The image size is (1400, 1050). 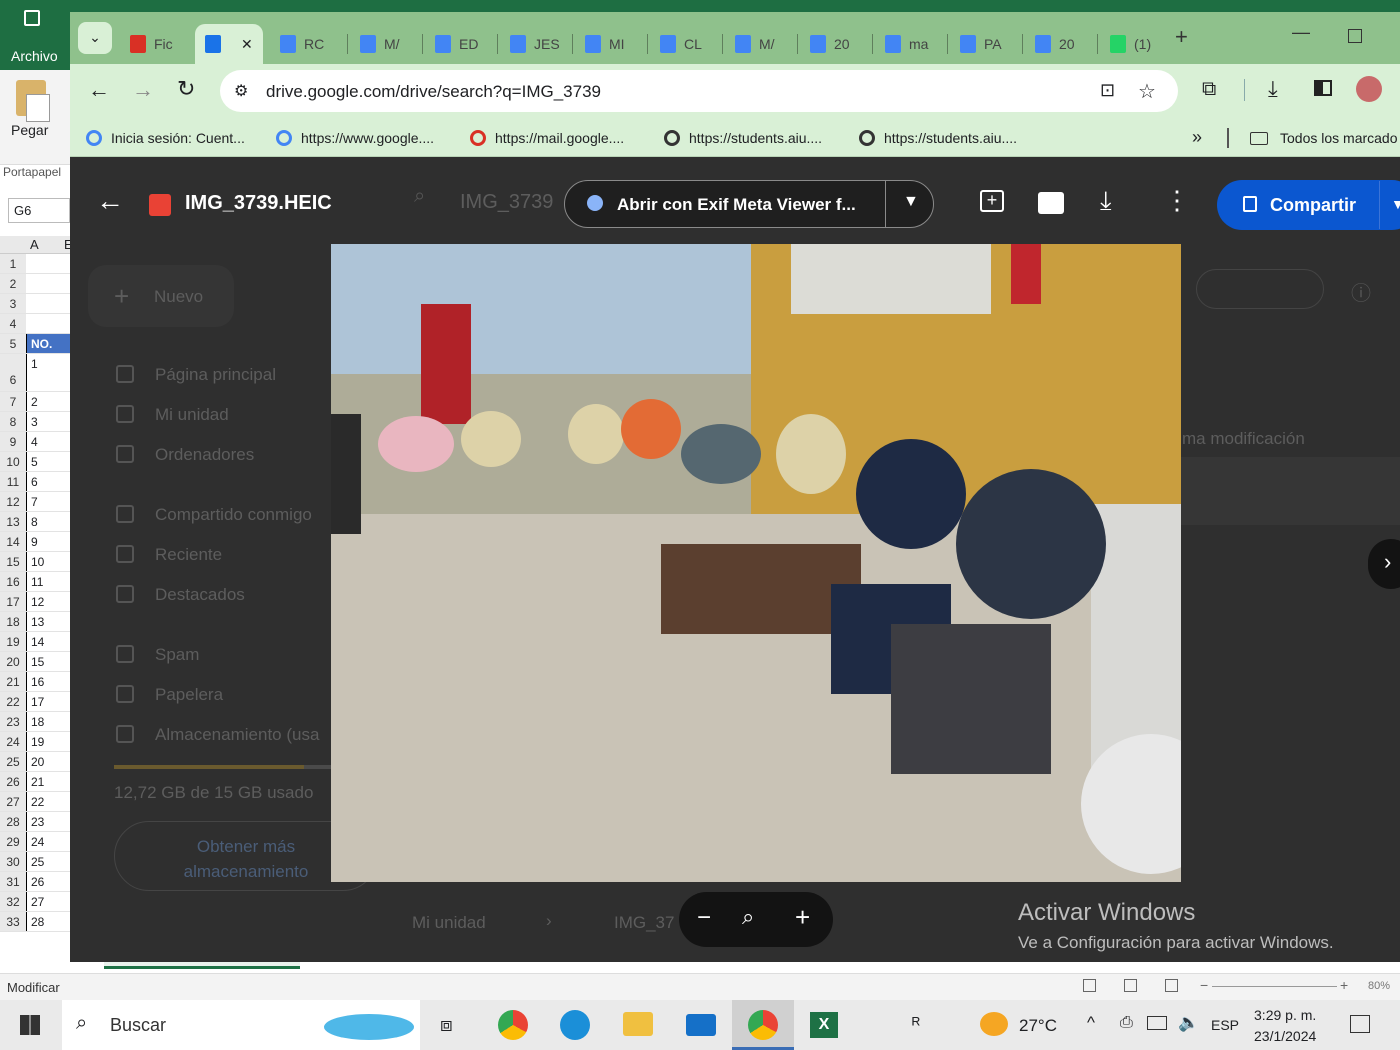 What do you see at coordinates (29, 130) in the screenshot?
I see `paste-button: Pegar` at bounding box center [29, 130].